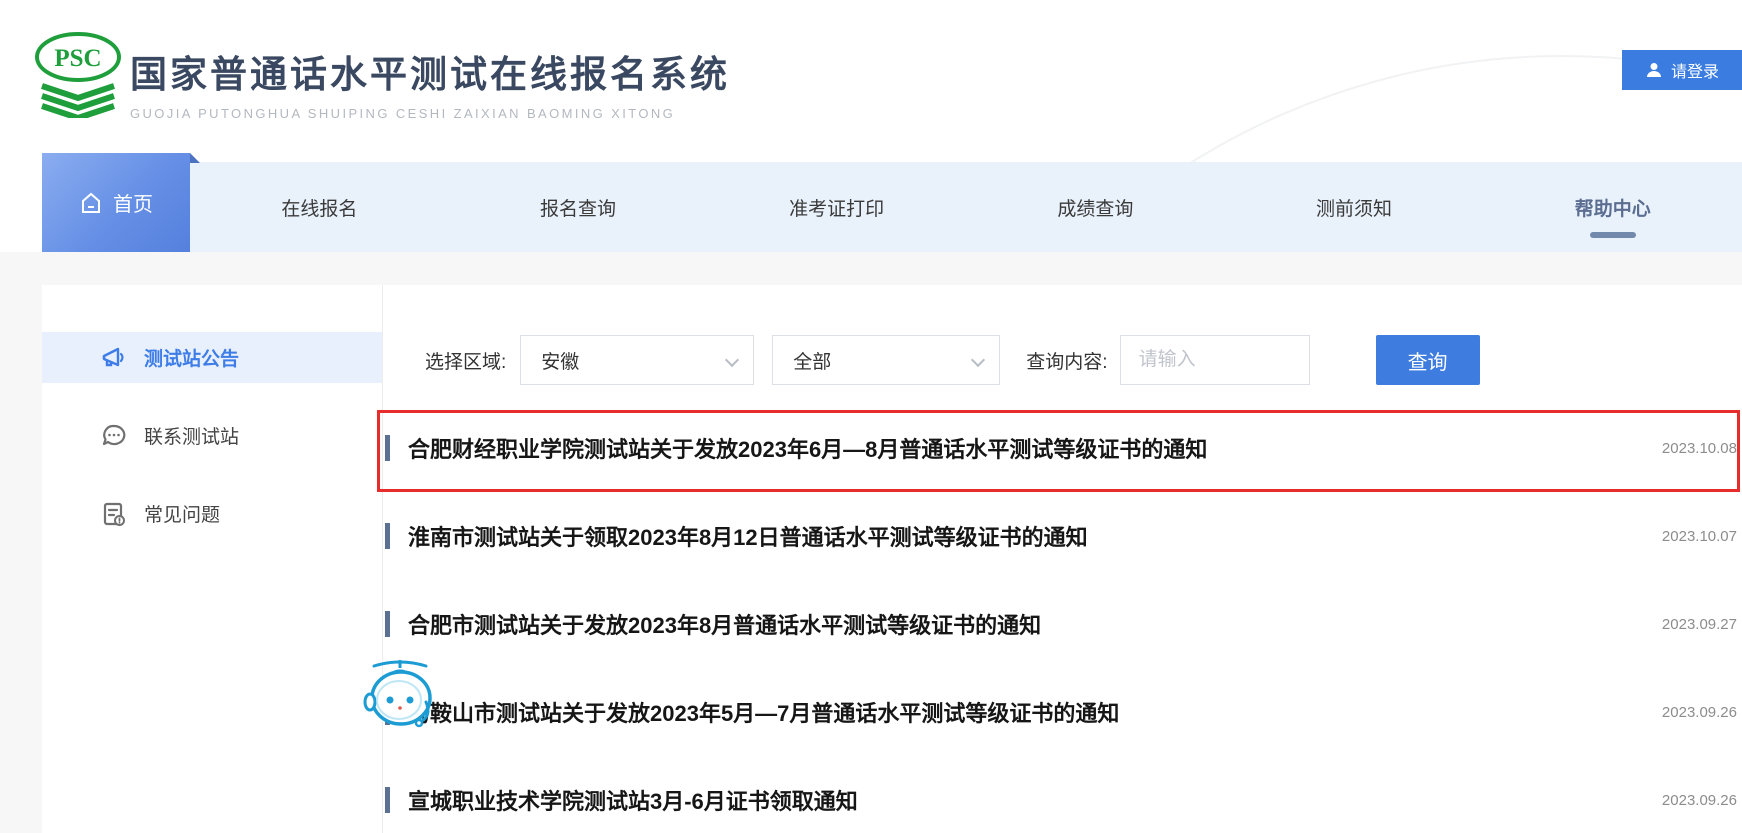  What do you see at coordinates (1612, 235) in the screenshot?
I see `nav-active-underline` at bounding box center [1612, 235].